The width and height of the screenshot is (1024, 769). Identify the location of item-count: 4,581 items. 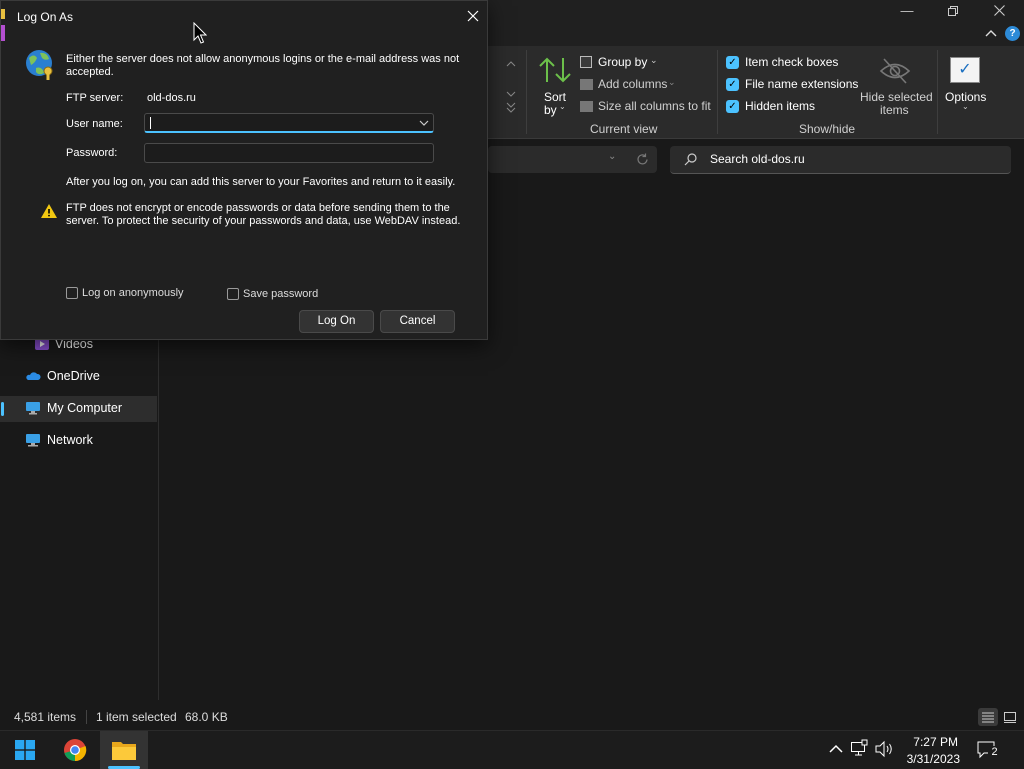
(45, 717).